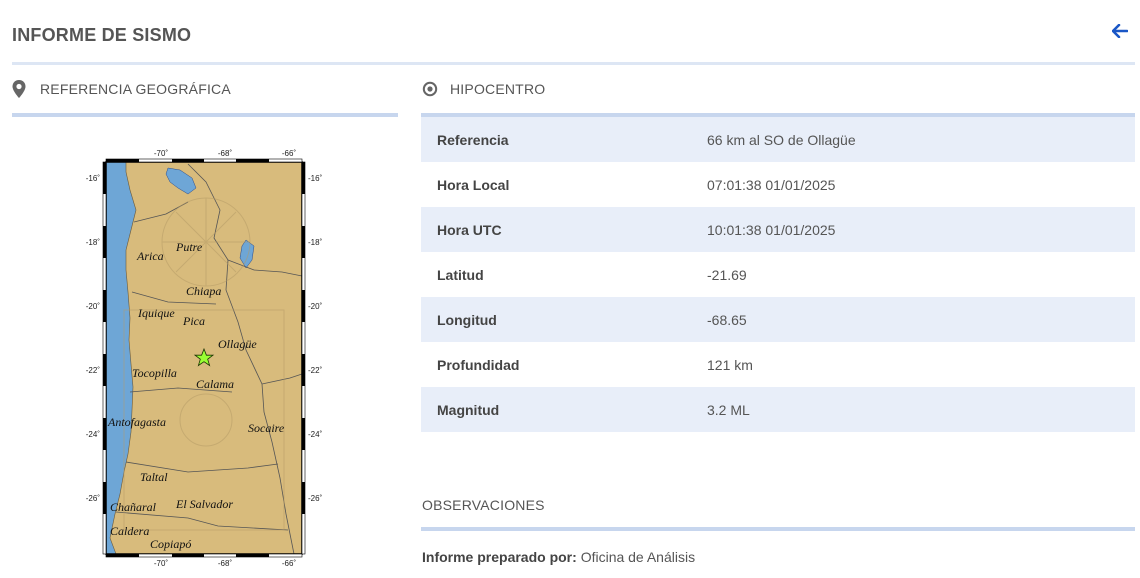 This screenshot has width=1140, height=578. Describe the element at coordinates (93, 370) in the screenshot. I see `map-tick-left-4: -22˚` at that location.